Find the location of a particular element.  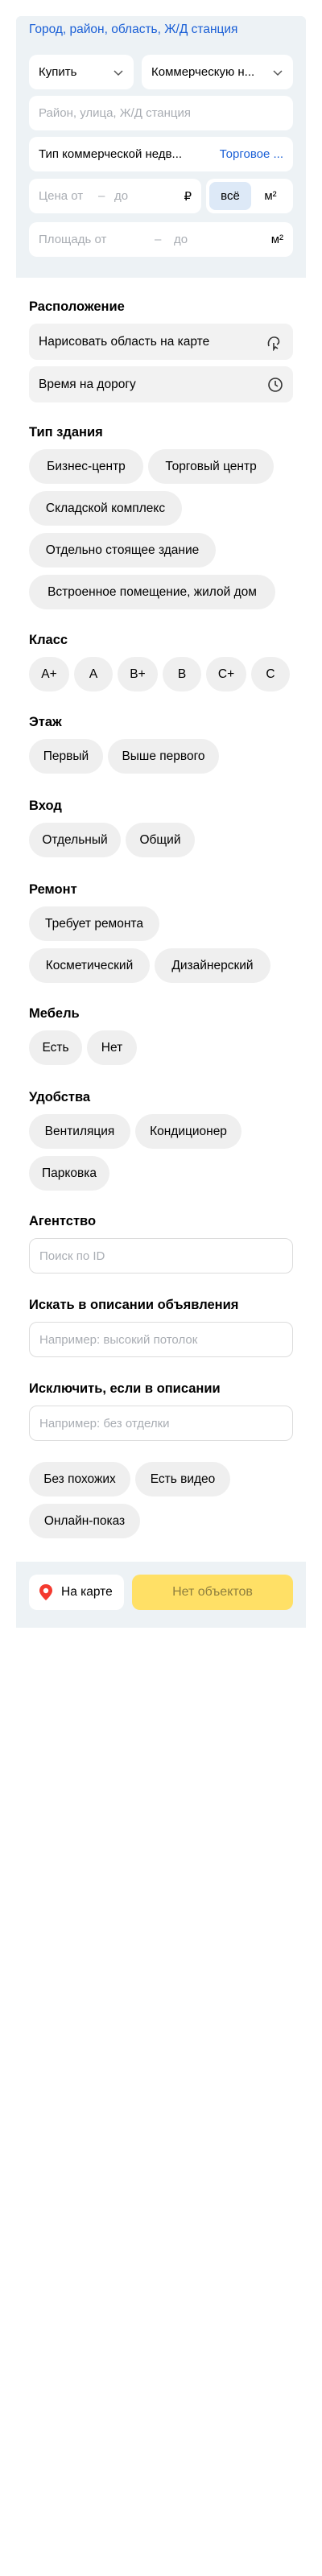

deal-type-value: Купить is located at coordinates (58, 72).